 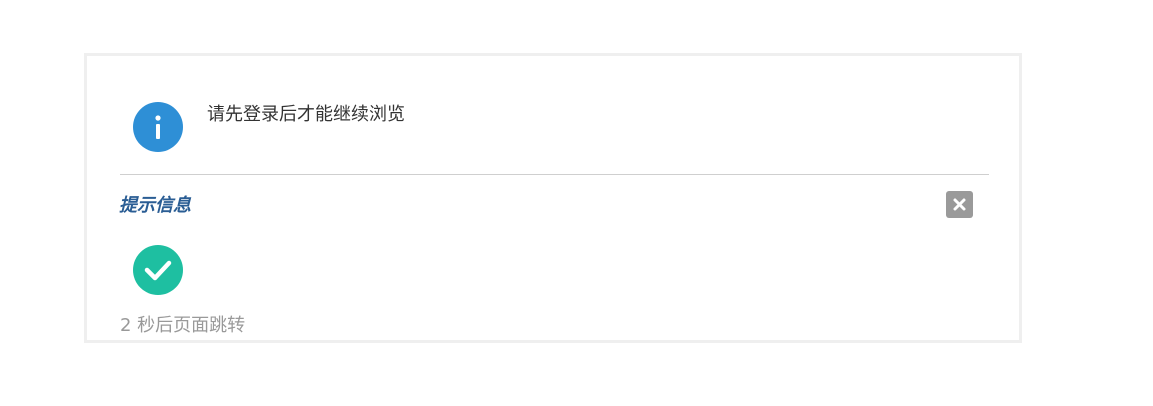 I want to click on close-button, so click(x=959, y=204).